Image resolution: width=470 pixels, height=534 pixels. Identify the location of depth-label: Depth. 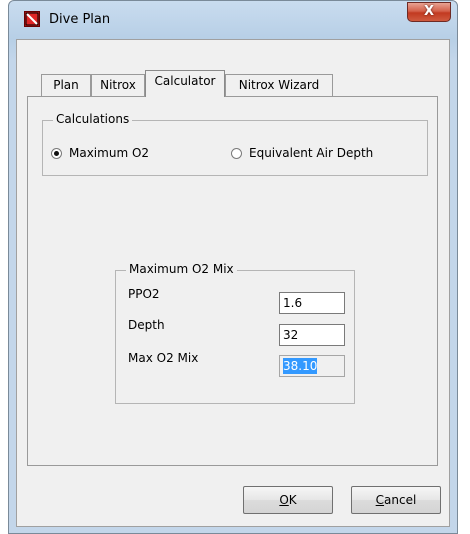
(146, 325).